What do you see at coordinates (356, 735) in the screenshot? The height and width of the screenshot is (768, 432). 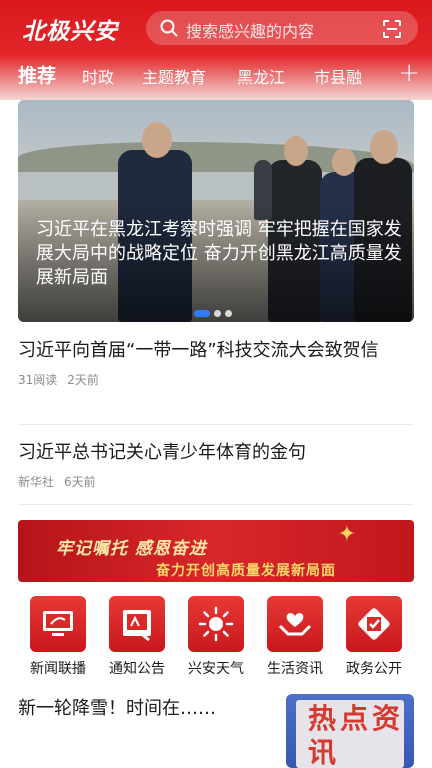 I see `hot-card-text: 热点资讯` at bounding box center [356, 735].